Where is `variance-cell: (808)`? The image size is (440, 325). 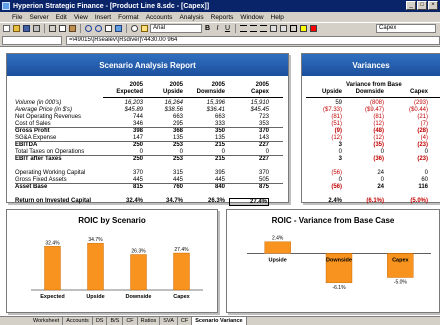
variance-cell: (808) is located at coordinates (366, 103).